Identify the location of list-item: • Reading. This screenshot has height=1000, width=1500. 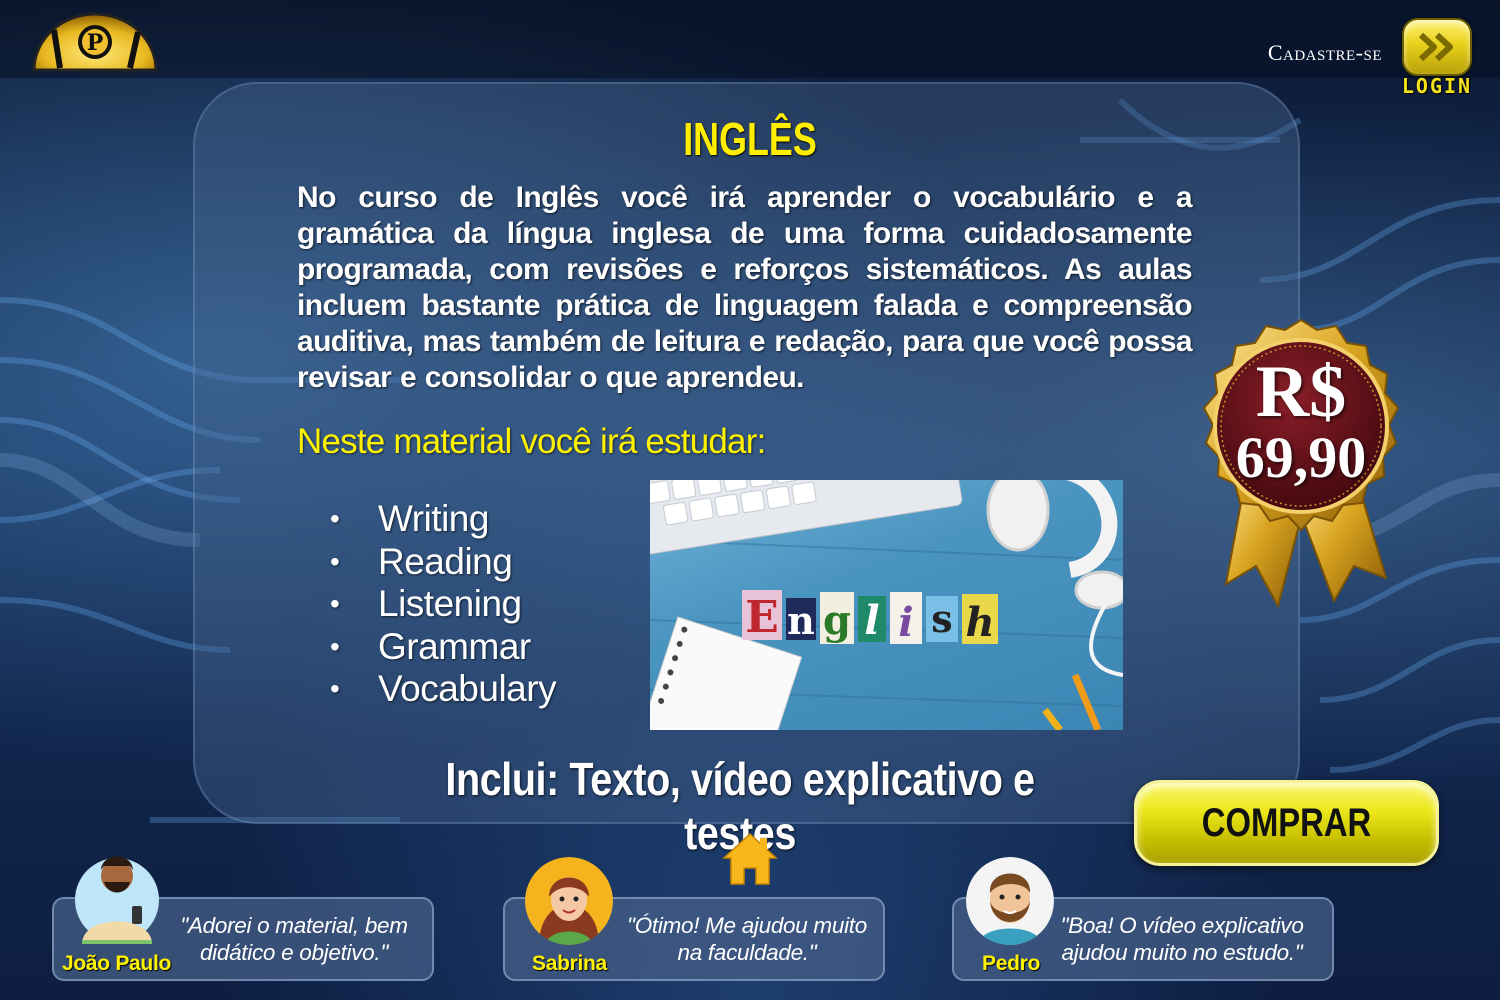
(443, 562).